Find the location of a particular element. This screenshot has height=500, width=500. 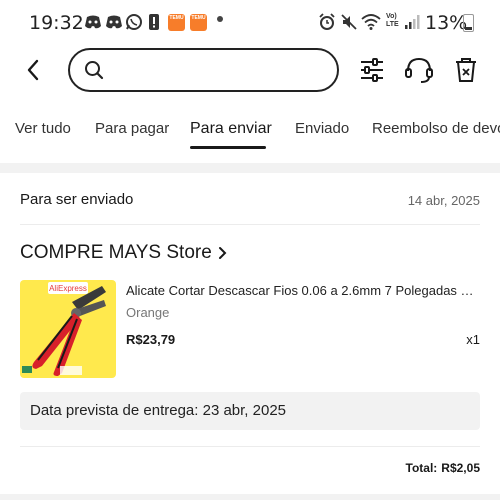

wire-stripper-image: AliExpress is located at coordinates (64, 329).